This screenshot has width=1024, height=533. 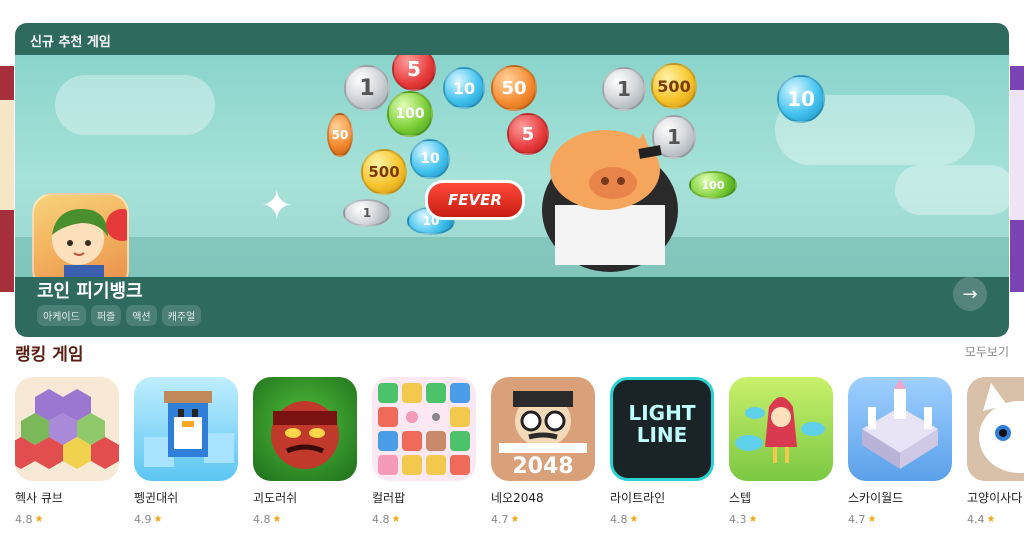 I want to click on tag-chip: 아케이드, so click(x=61, y=315).